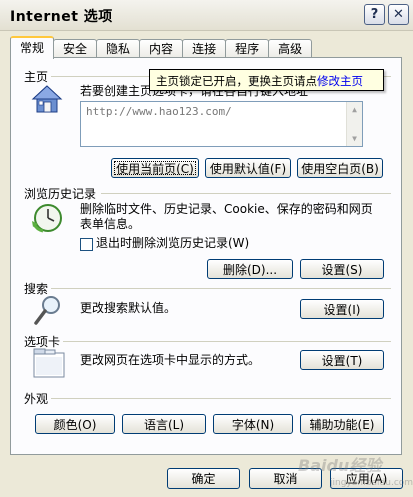 The image size is (413, 497). I want to click on search-magnifier-icon, so click(47, 310).